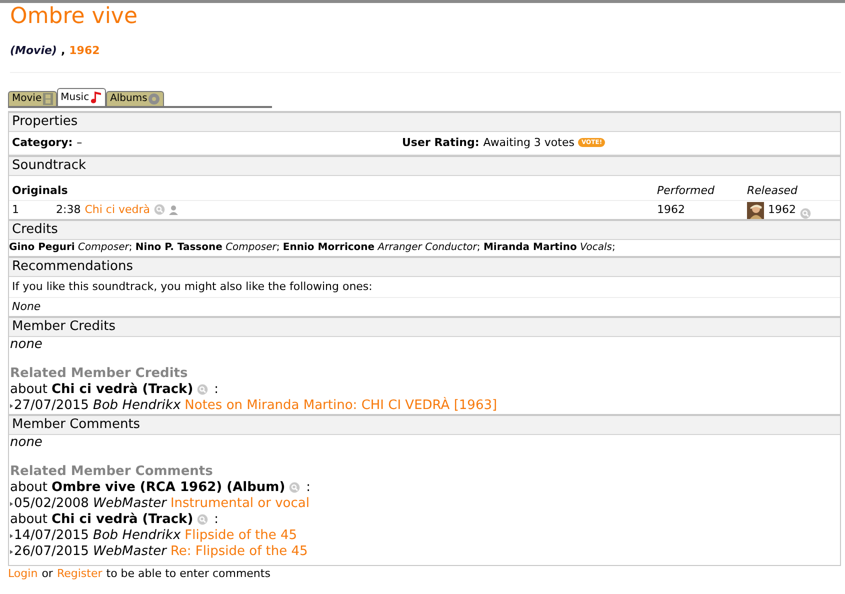  What do you see at coordinates (79, 142) in the screenshot?
I see `category-value: –` at bounding box center [79, 142].